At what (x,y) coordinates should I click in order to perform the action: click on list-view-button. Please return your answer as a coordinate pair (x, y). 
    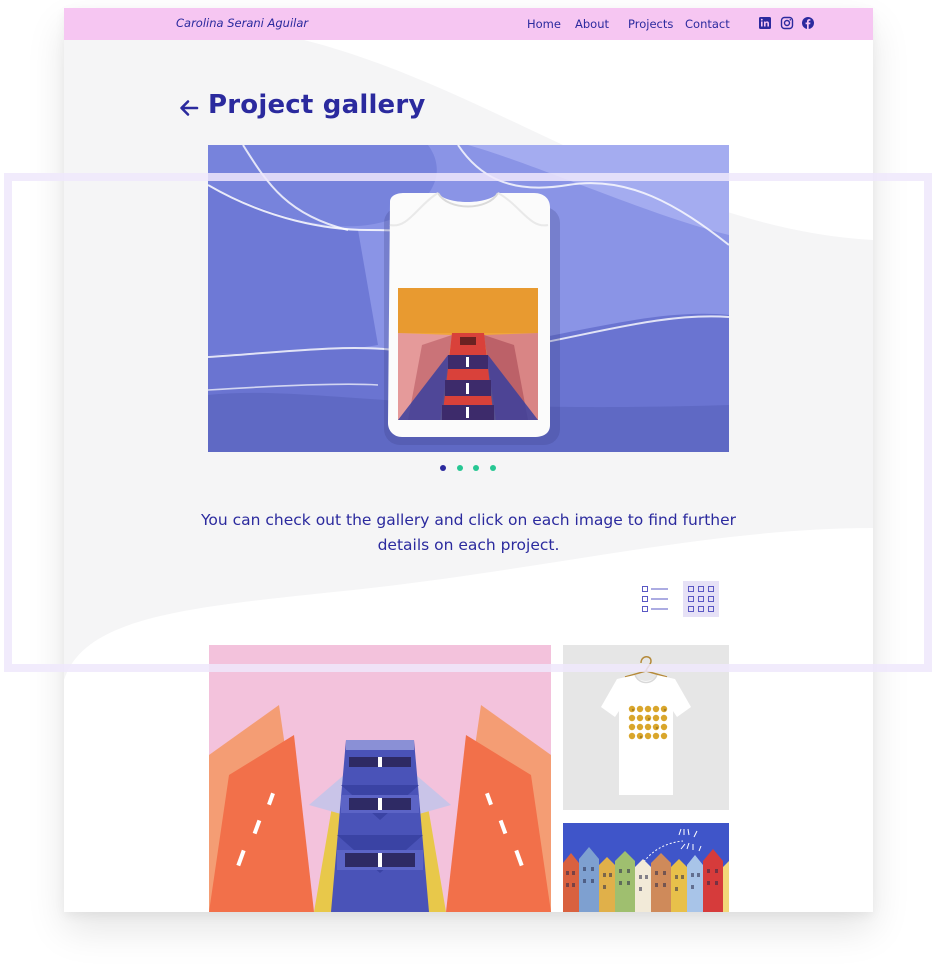
    Looking at the image, I should click on (656, 599).